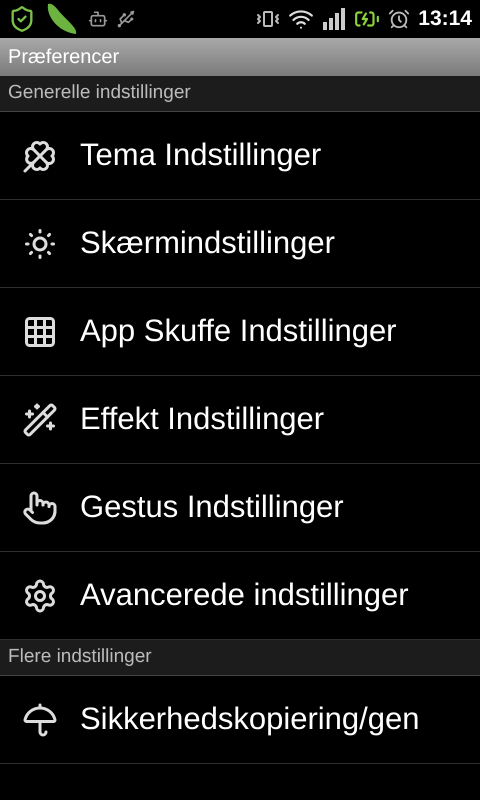 Image resolution: width=480 pixels, height=800 pixels. What do you see at coordinates (445, 19) in the screenshot?
I see `clock-time: 13:14` at bounding box center [445, 19].